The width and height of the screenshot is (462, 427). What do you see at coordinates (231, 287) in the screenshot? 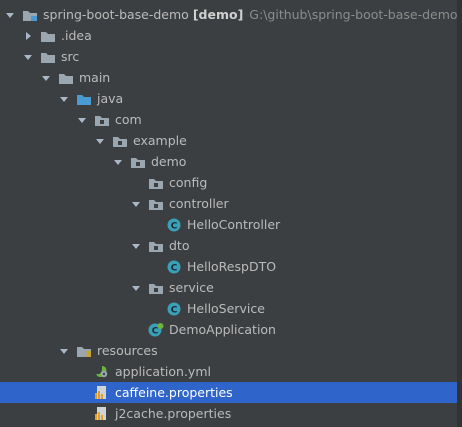
I see `tree-row-service: service` at bounding box center [231, 287].